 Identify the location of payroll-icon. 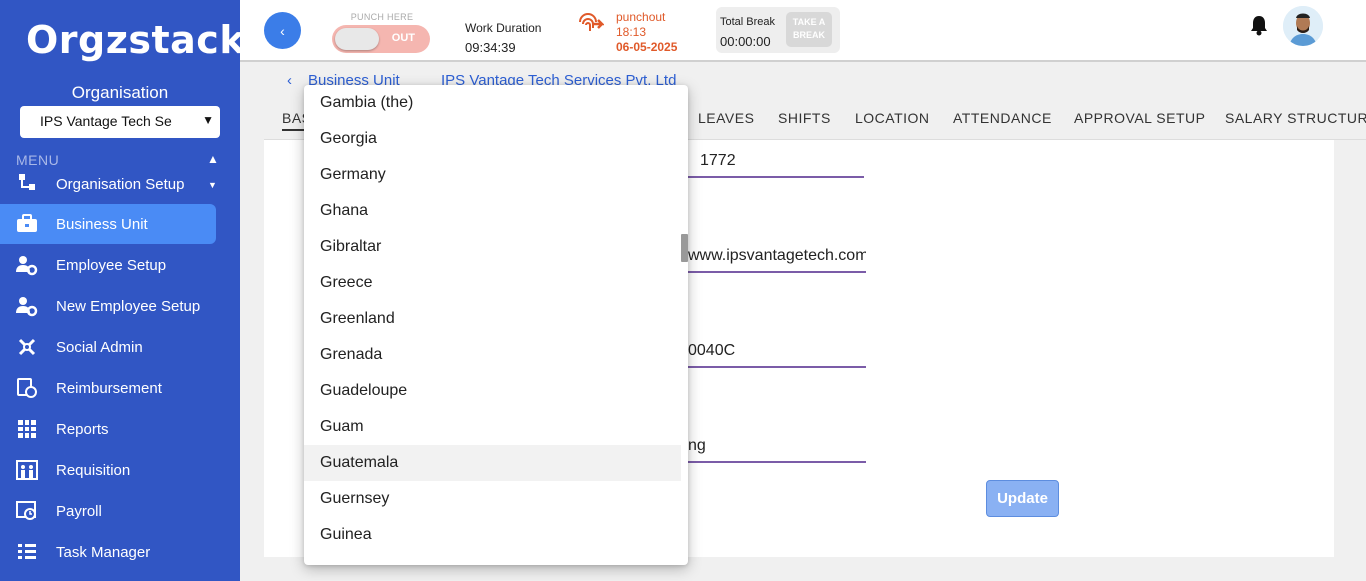
(27, 511).